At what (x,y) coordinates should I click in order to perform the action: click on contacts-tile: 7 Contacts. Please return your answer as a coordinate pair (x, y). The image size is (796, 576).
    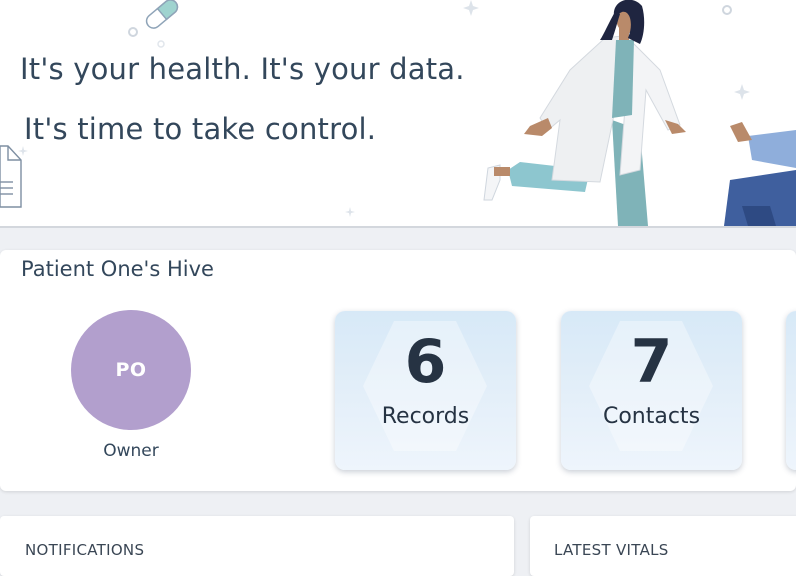
    Looking at the image, I should click on (651, 390).